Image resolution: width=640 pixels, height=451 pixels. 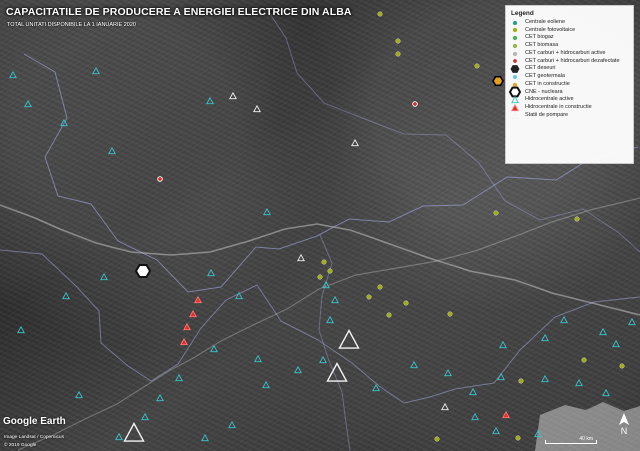 What do you see at coordinates (565, 52) in the screenshot?
I see `legend-label: CET carburi + hidrocarburi active` at bounding box center [565, 52].